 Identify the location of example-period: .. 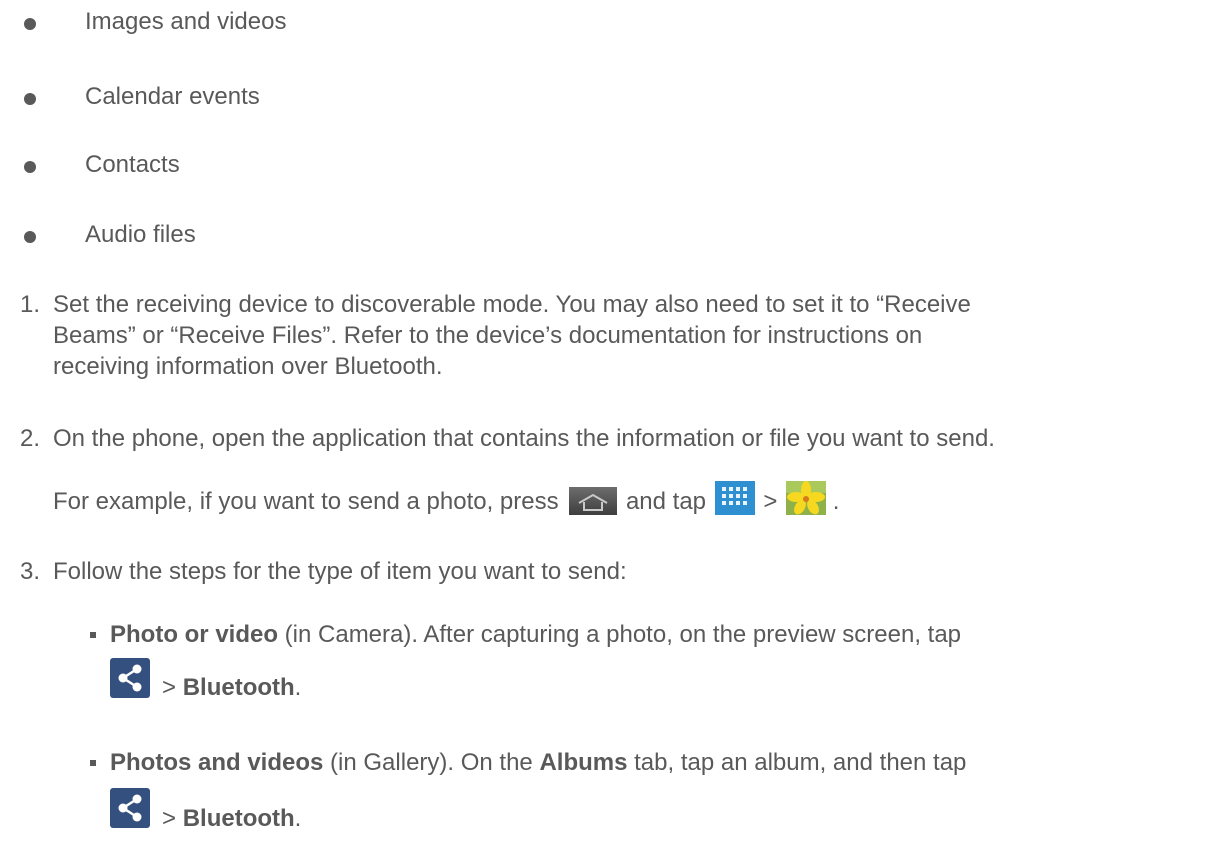
(836, 501).